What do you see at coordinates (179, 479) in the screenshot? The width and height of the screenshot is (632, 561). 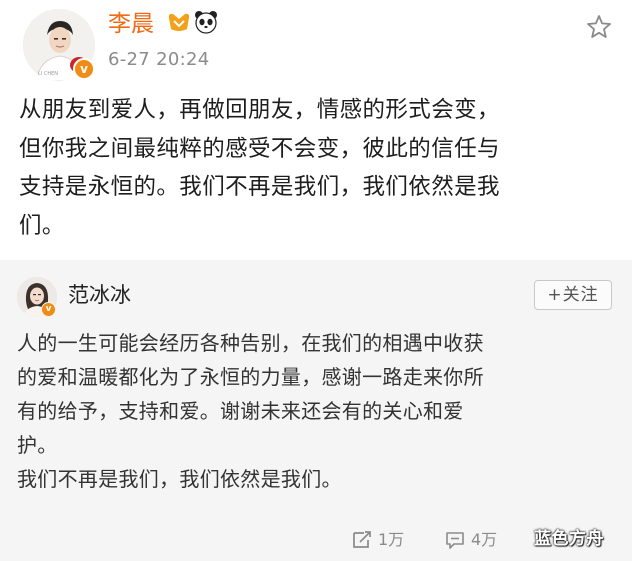 I see `repost-line: 我们不再是我们，我们依然是我们。` at bounding box center [179, 479].